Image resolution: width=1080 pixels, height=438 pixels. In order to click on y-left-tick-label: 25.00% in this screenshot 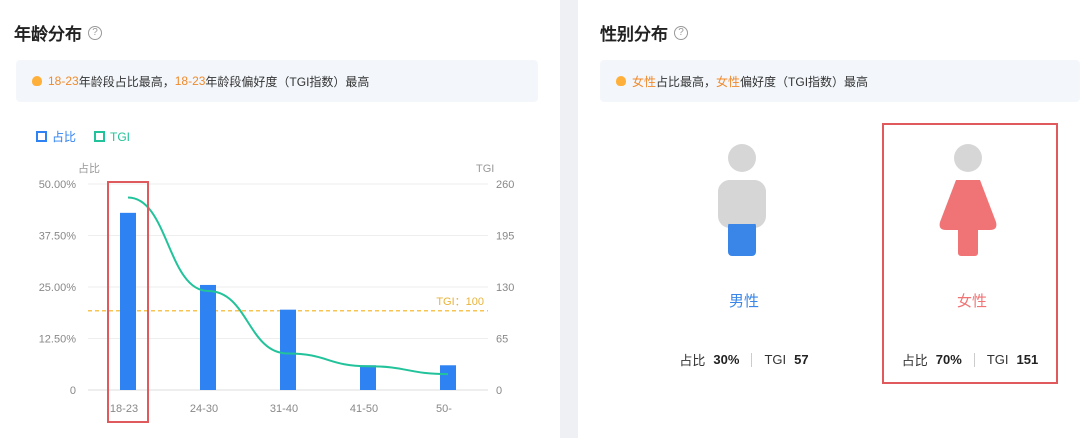, I will do `click(58, 288)`.